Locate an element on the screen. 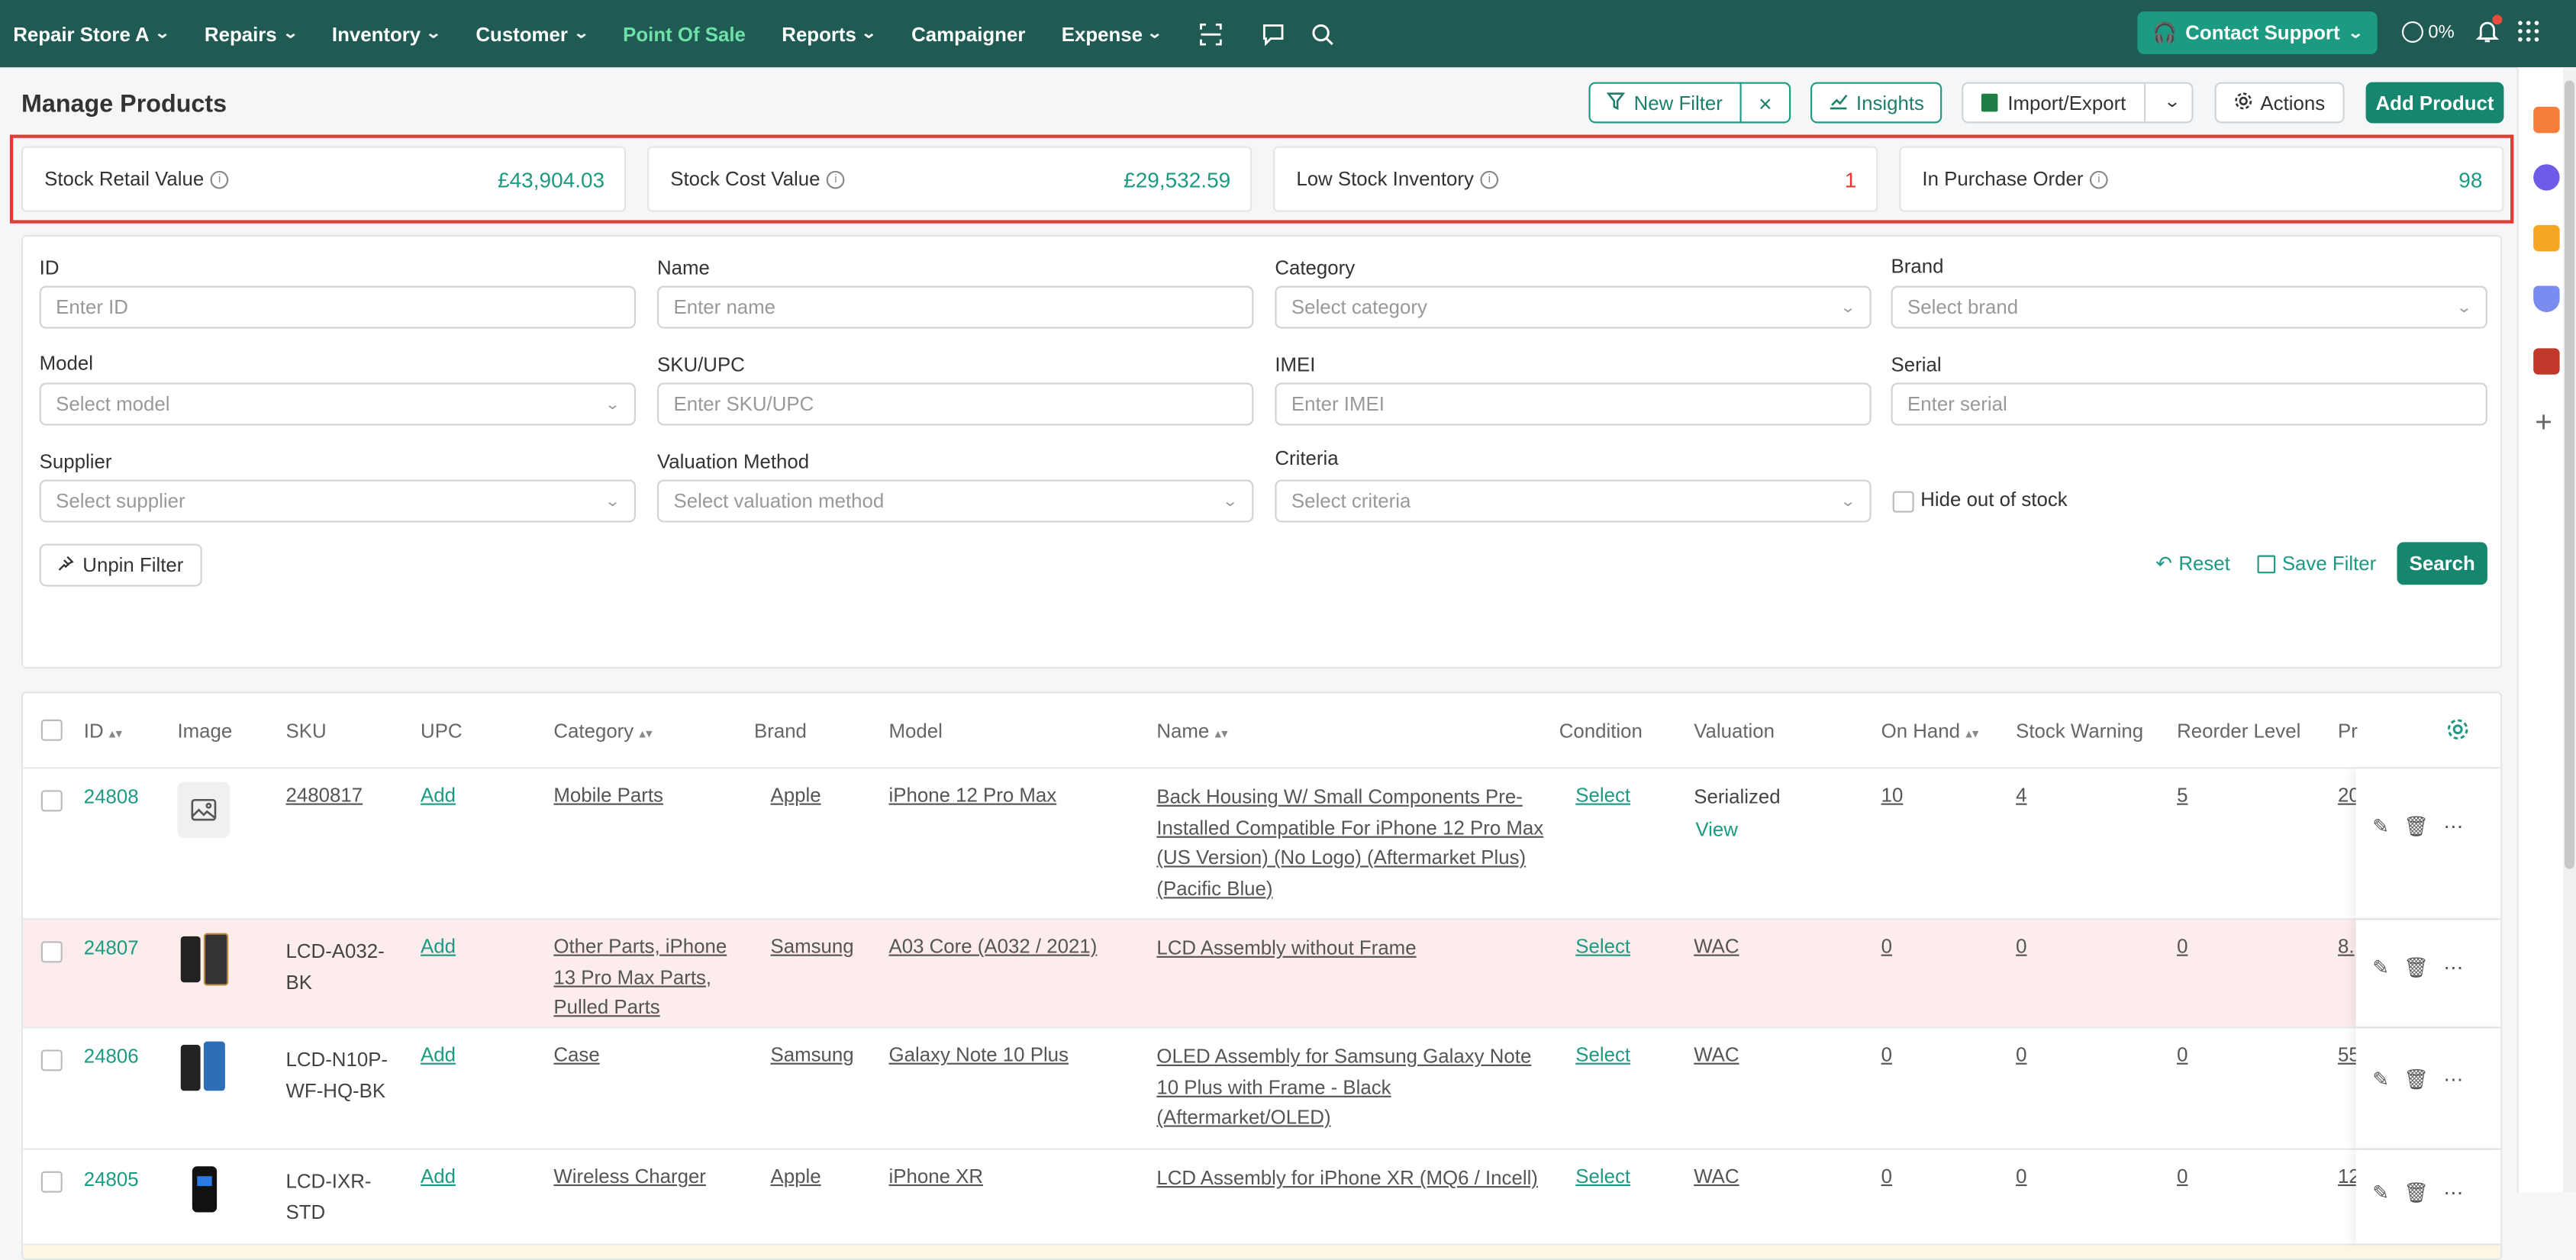 This screenshot has width=2576, height=1260. row-on-hand: 10 is located at coordinates (1893, 795).